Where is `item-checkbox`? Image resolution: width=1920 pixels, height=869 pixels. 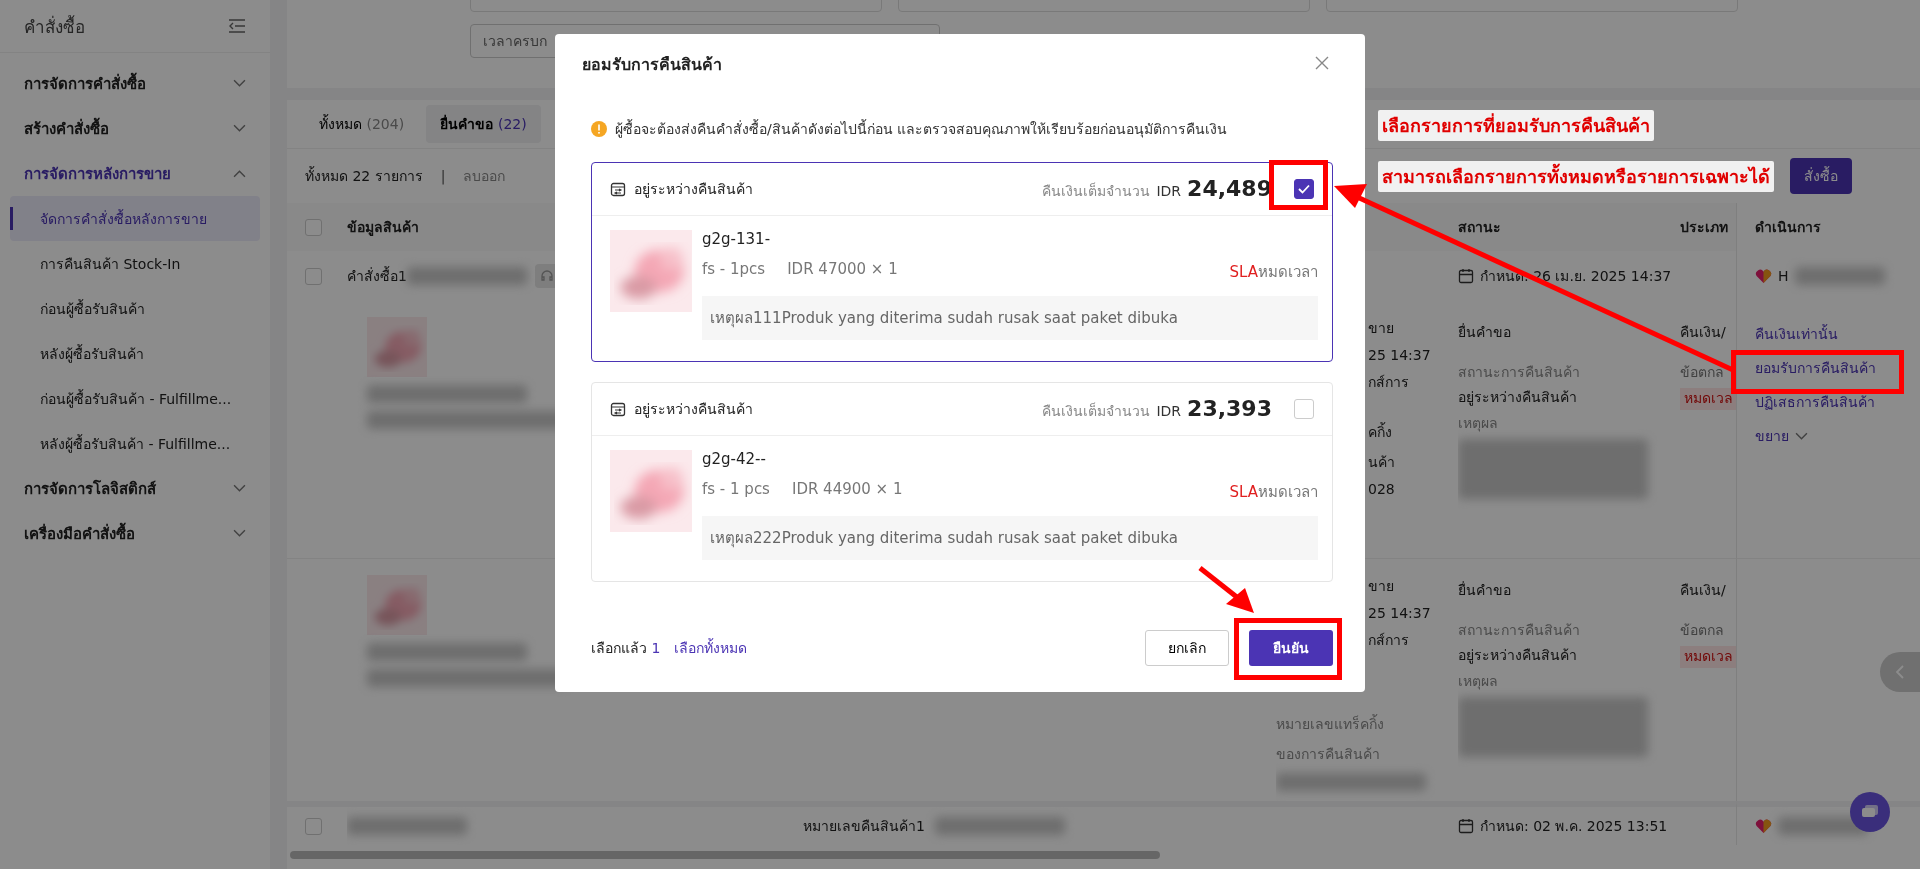 item-checkbox is located at coordinates (1304, 189).